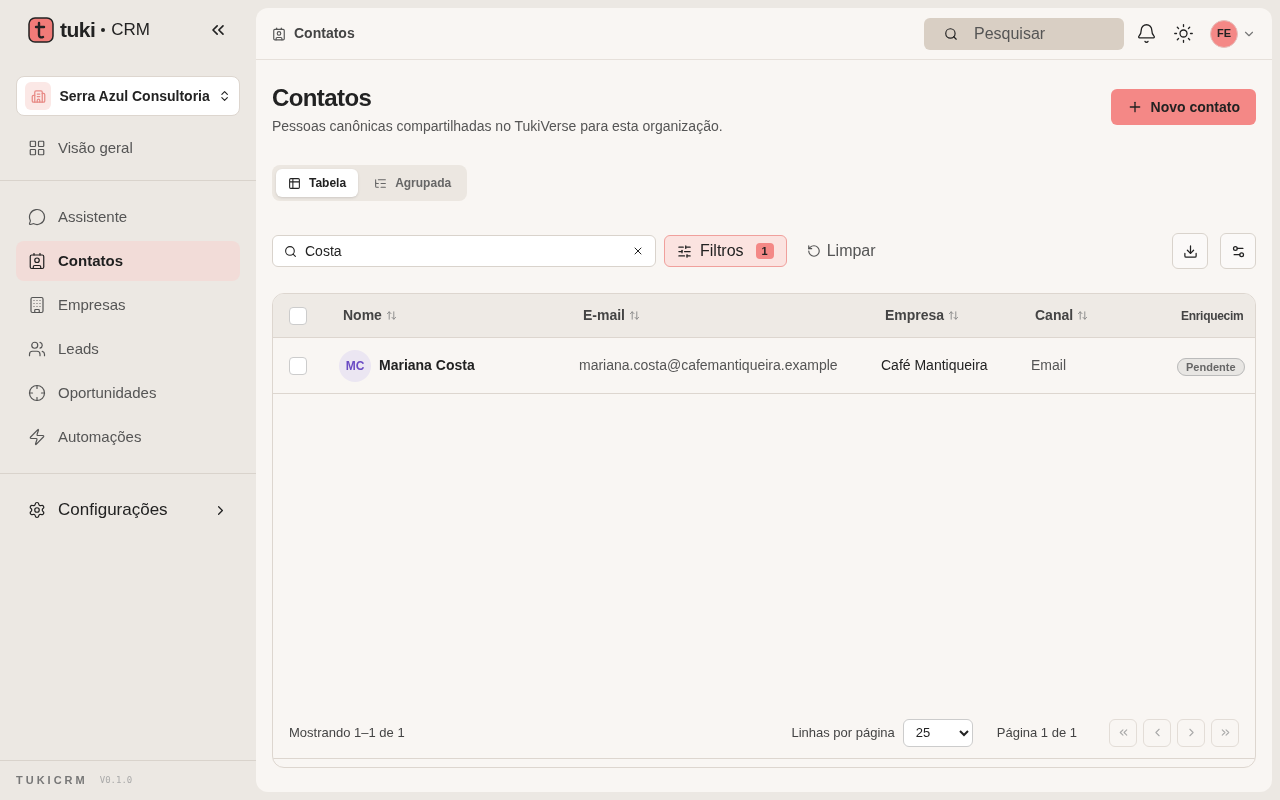 The image size is (1280, 800). What do you see at coordinates (128, 349) in the screenshot?
I see `sidebar-item: Leads` at bounding box center [128, 349].